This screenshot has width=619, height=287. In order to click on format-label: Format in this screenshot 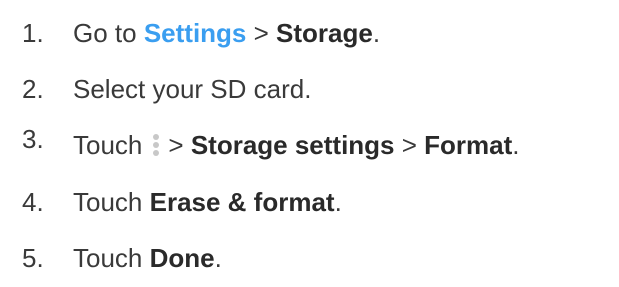, I will do `click(468, 145)`.